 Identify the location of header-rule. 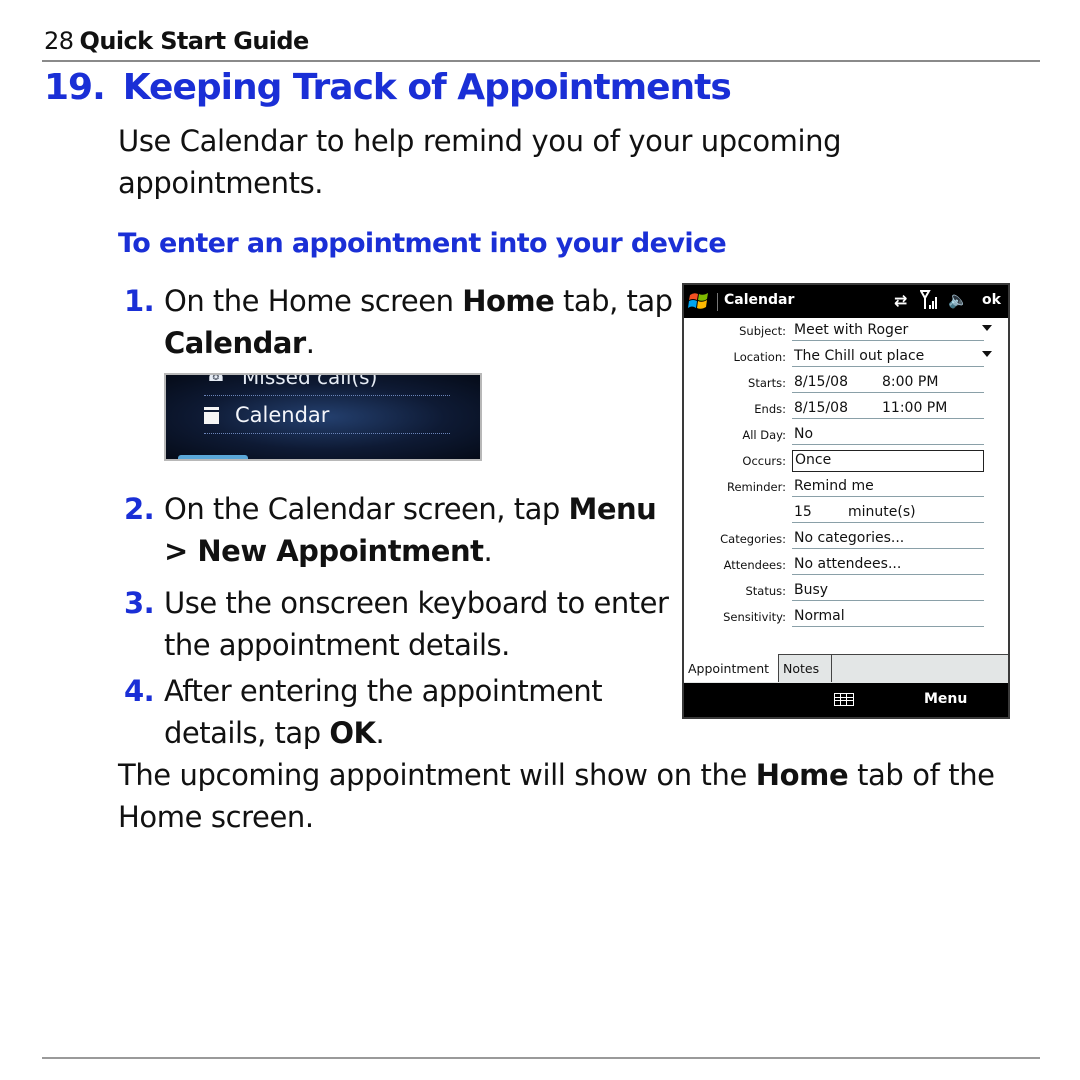
(541, 61).